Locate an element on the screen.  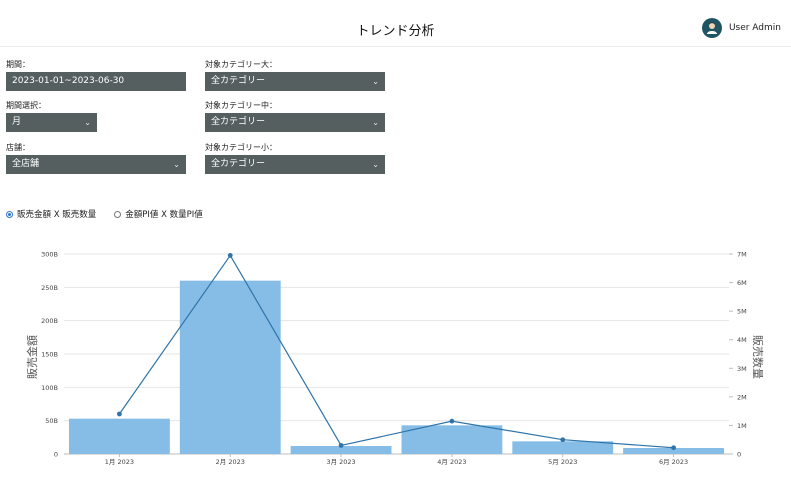
mode-radio-pi-label: 金額PI値 X 数量PI値 is located at coordinates (164, 215).